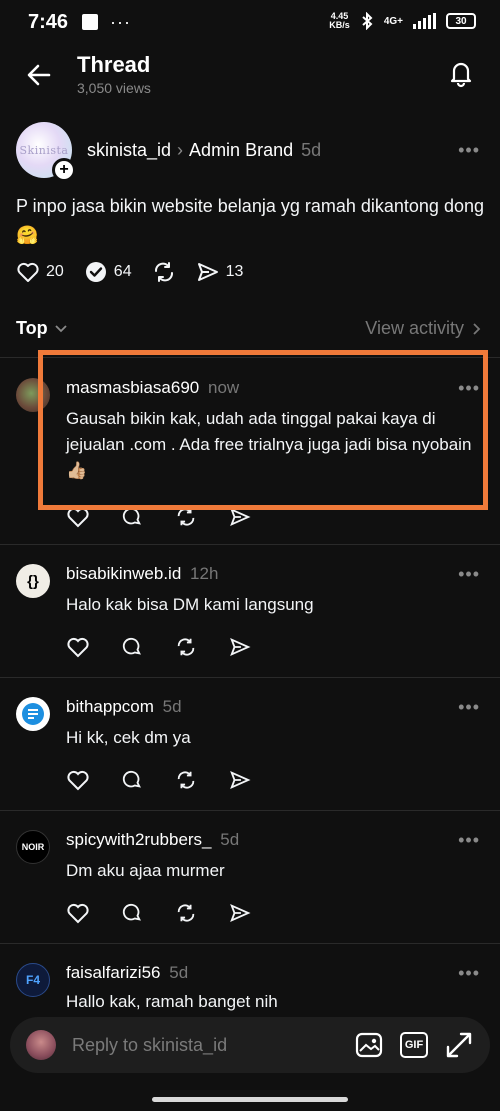 The height and width of the screenshot is (1111, 500). Describe the element at coordinates (461, 21) in the screenshot. I see `battery-icon: 30` at that location.